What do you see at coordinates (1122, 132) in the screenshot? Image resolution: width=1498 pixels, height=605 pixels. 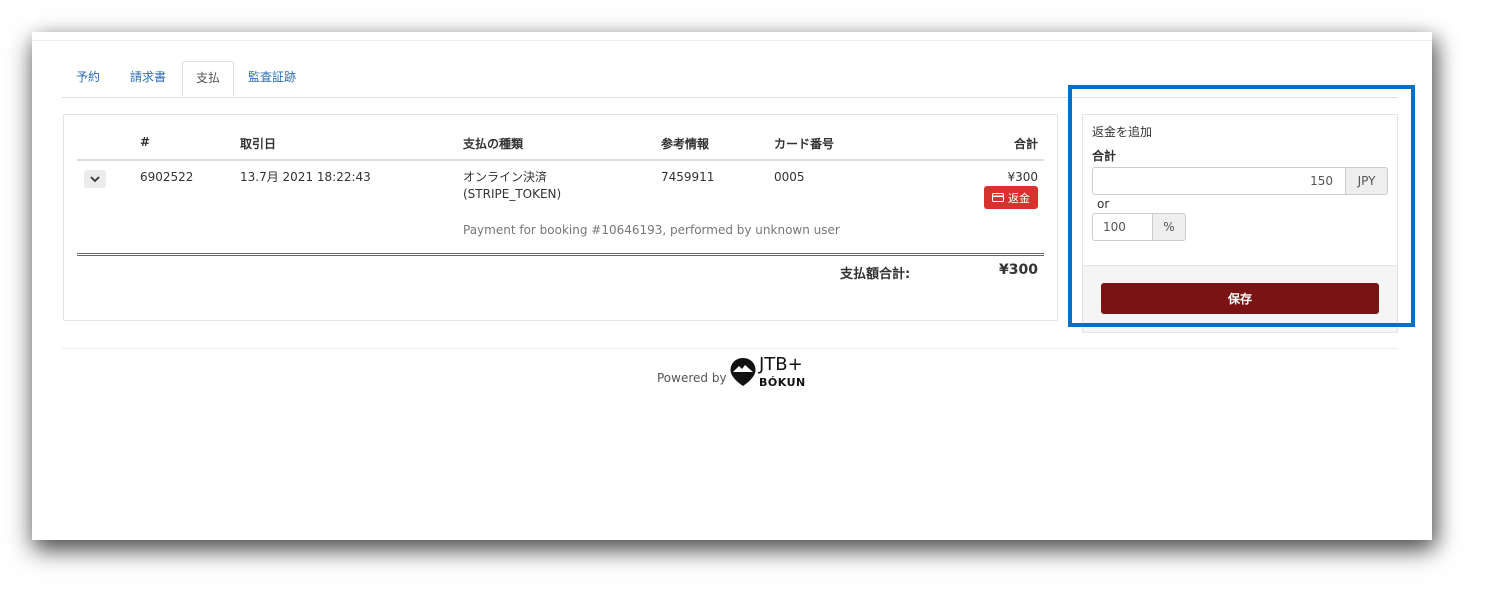 I see `refund-panel-title: 返金を追加` at bounding box center [1122, 132].